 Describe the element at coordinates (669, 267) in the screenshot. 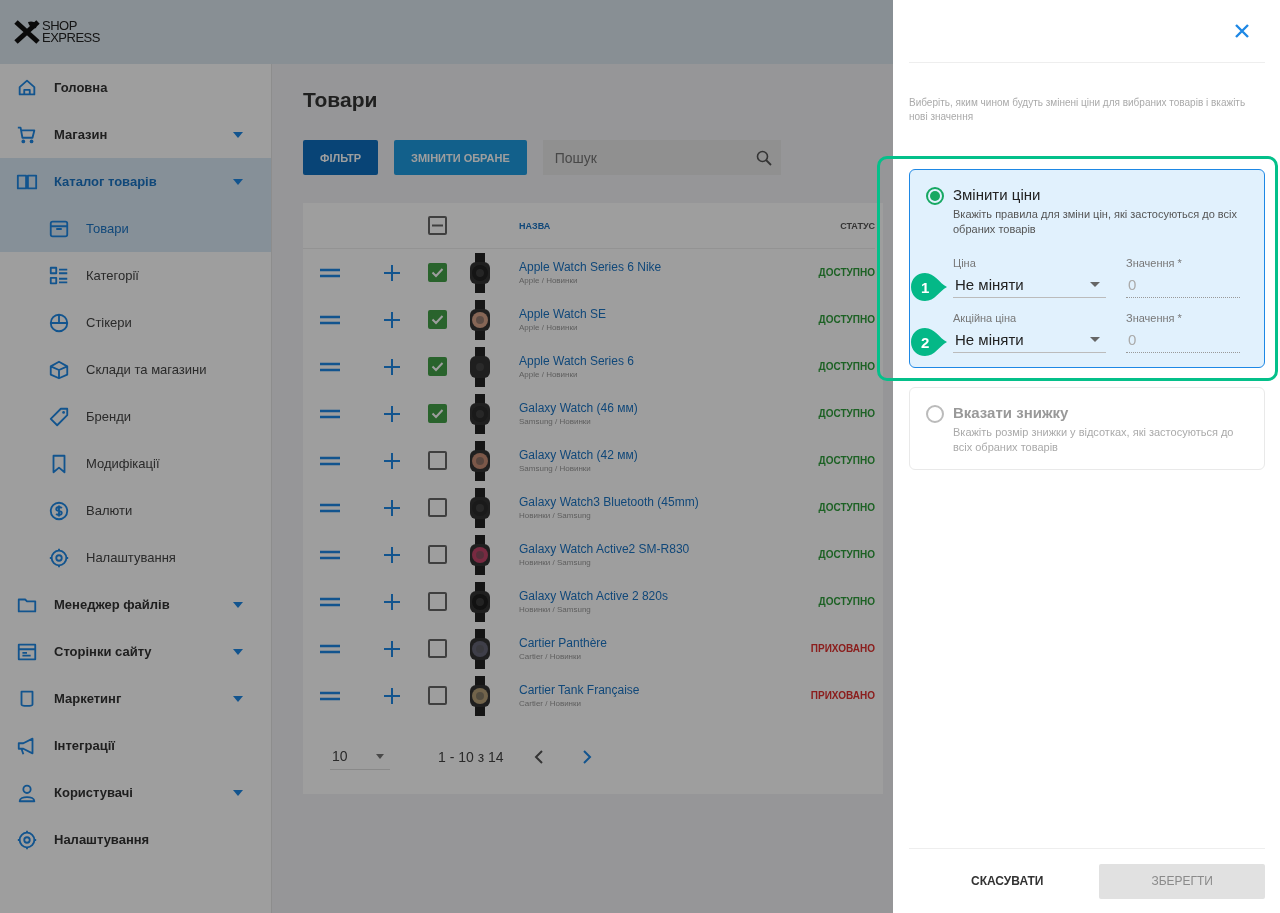

I see `product-link: Apple Watch Series 6 Nike` at that location.